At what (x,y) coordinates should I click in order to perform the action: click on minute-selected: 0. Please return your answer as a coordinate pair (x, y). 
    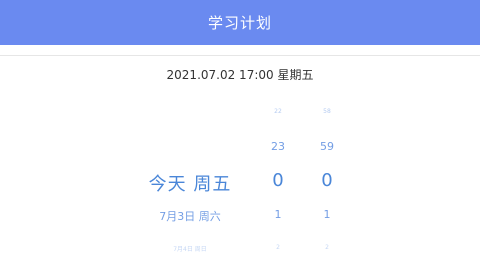
    Looking at the image, I should click on (326, 180).